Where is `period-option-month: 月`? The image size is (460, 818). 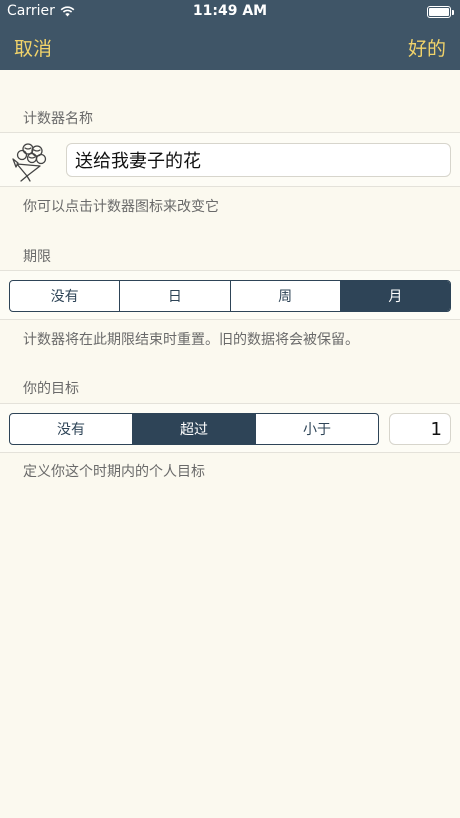 period-option-month: 月 is located at coordinates (395, 296).